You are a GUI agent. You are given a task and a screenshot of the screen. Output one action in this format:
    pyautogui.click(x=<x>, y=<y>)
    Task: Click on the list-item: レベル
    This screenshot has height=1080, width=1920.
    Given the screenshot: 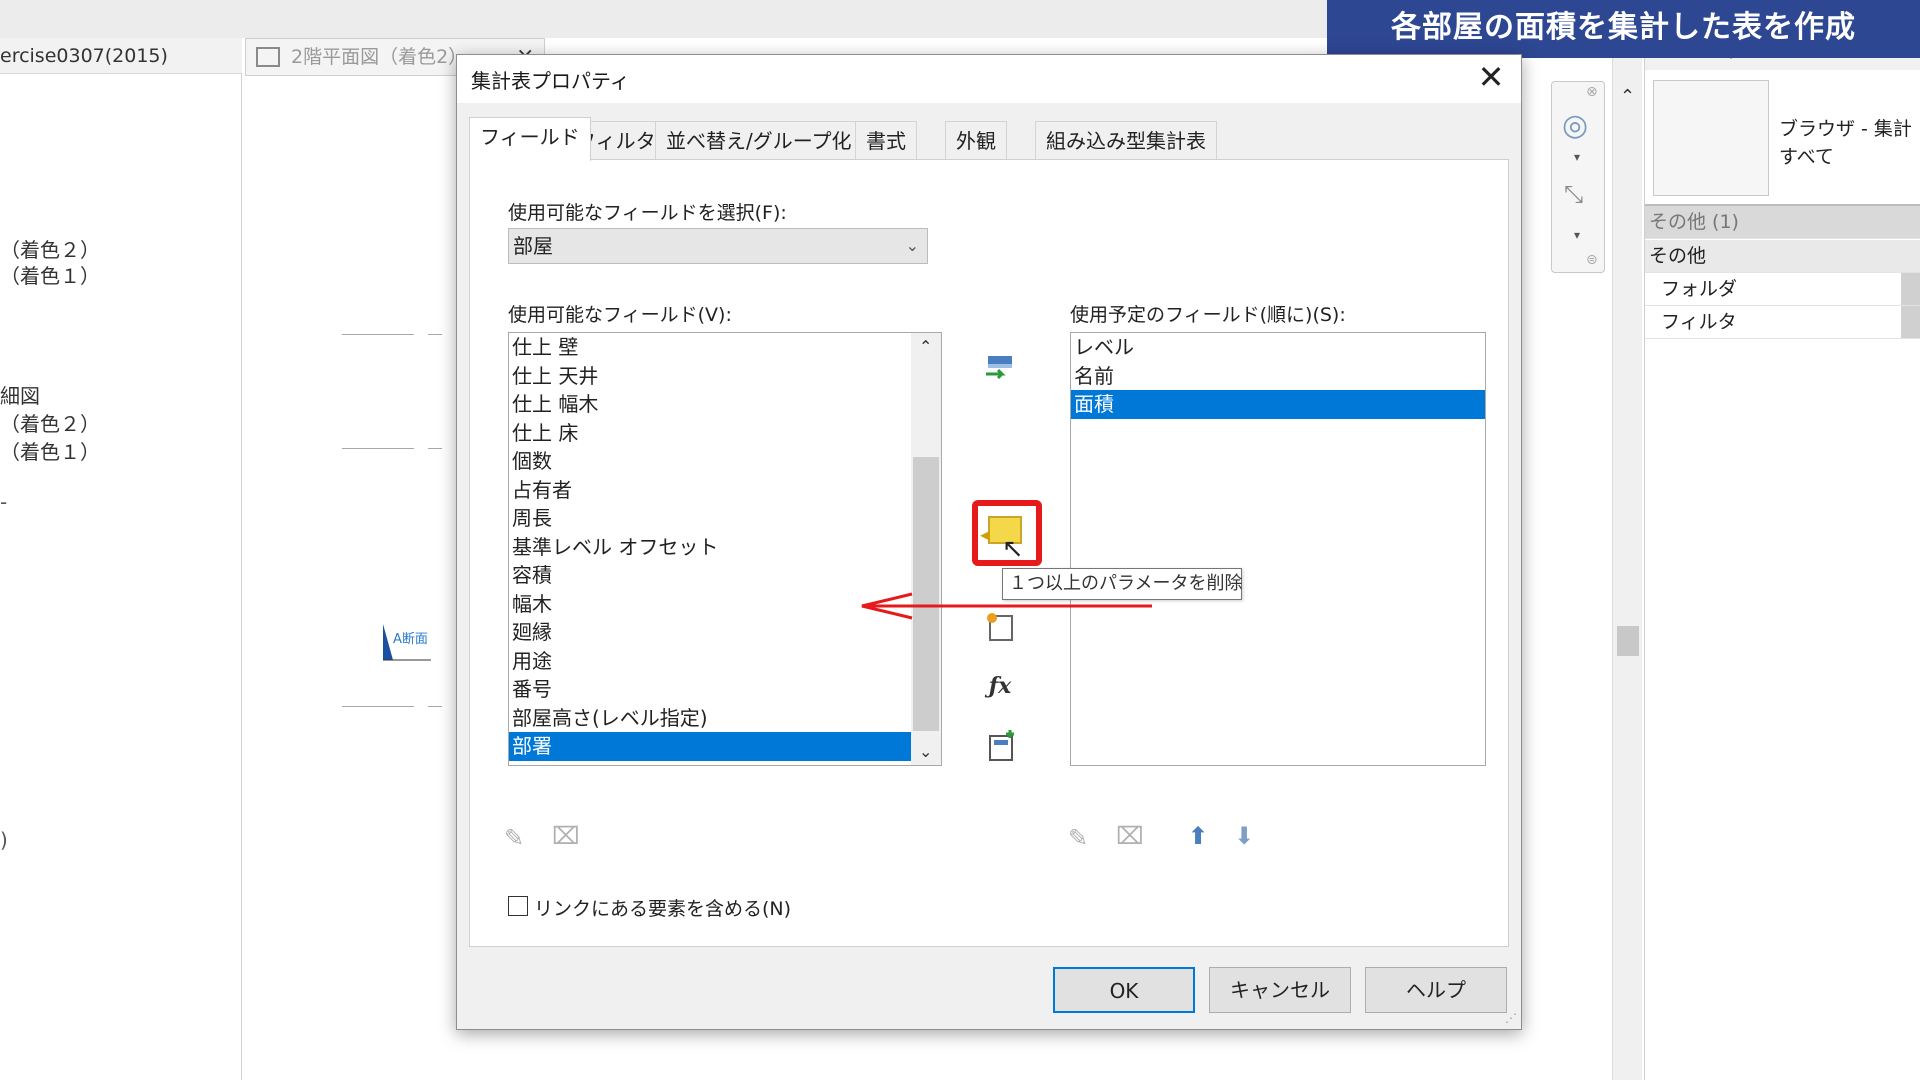 What is the action you would take?
    pyautogui.click(x=1278, y=347)
    